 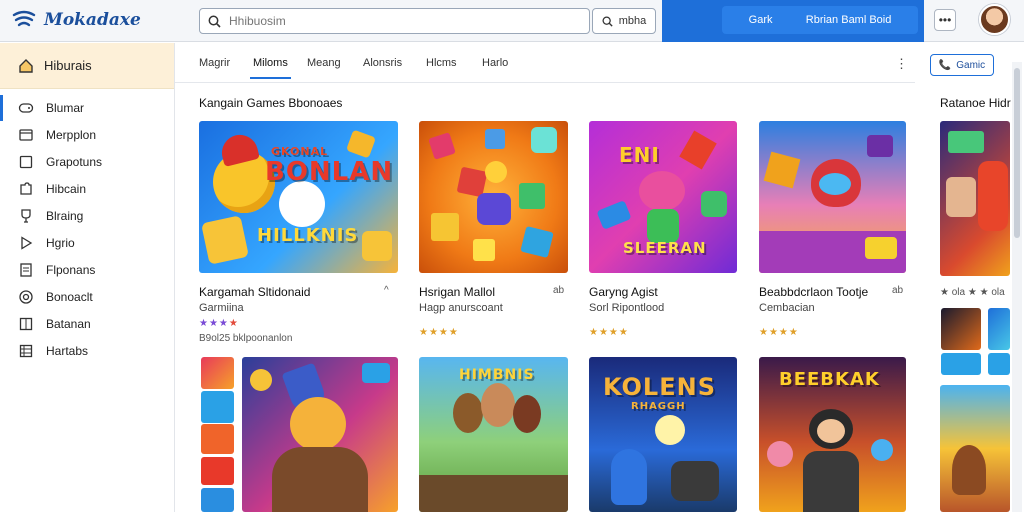 I want to click on sidebar-item-flponans: Flponans, so click(x=87, y=270).